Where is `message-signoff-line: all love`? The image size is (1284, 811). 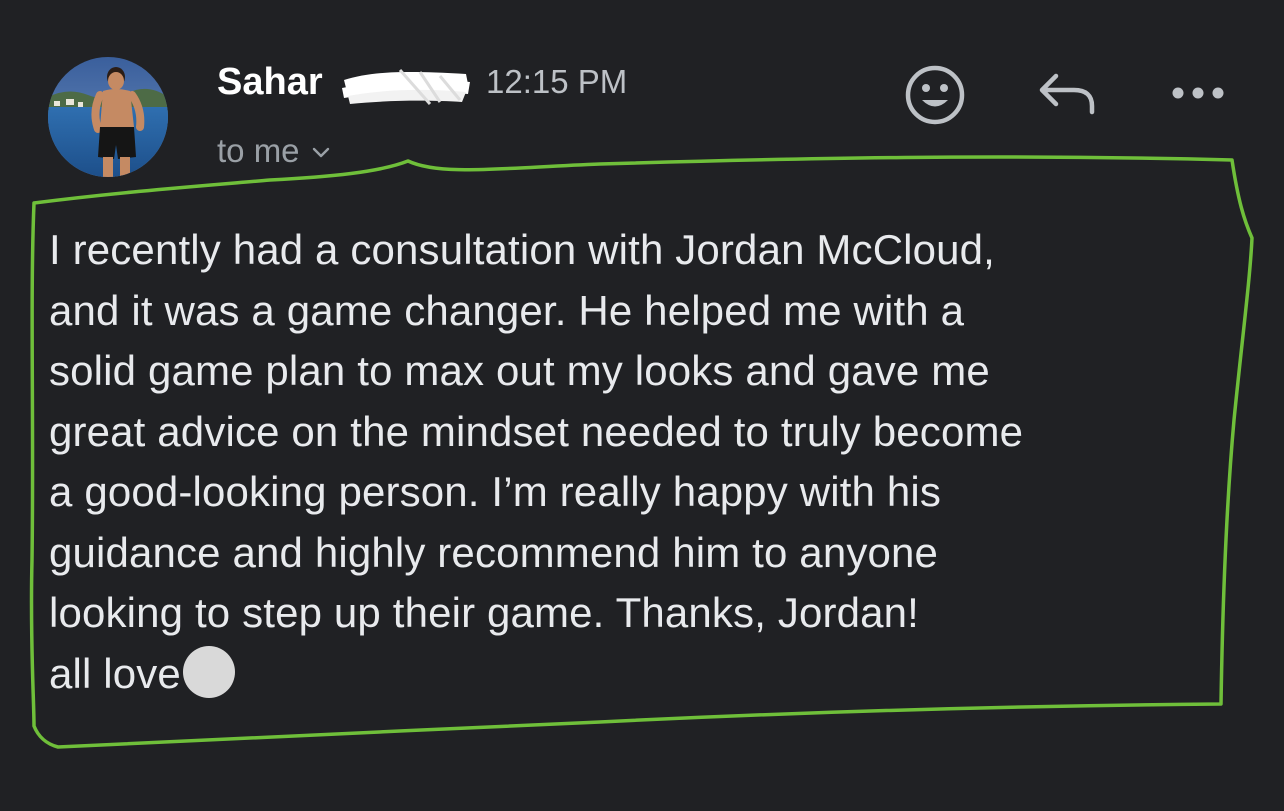
message-signoff-line: all love is located at coordinates (634, 674).